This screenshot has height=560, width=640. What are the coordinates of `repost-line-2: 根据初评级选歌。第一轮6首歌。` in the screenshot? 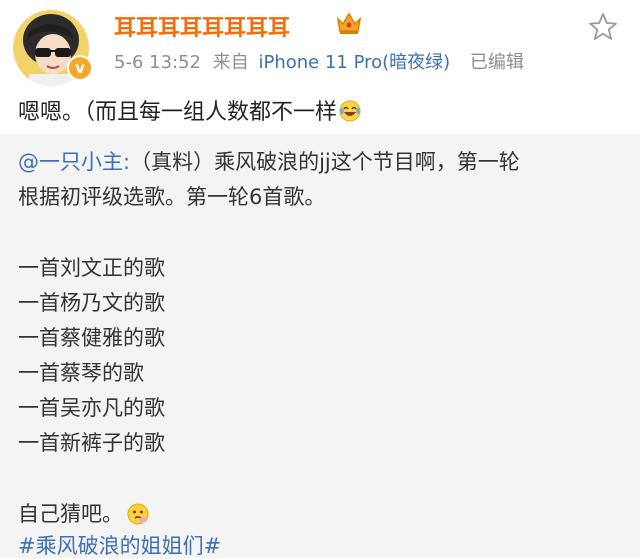 It's located at (172, 197).